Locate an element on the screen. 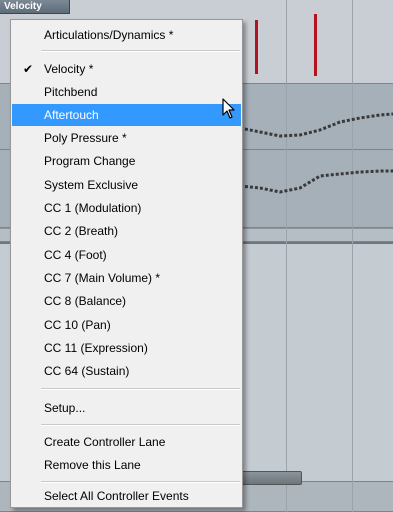 This screenshot has height=512, width=393. menu-item-poly-pressure: Poly Pressure * is located at coordinates (126, 138).